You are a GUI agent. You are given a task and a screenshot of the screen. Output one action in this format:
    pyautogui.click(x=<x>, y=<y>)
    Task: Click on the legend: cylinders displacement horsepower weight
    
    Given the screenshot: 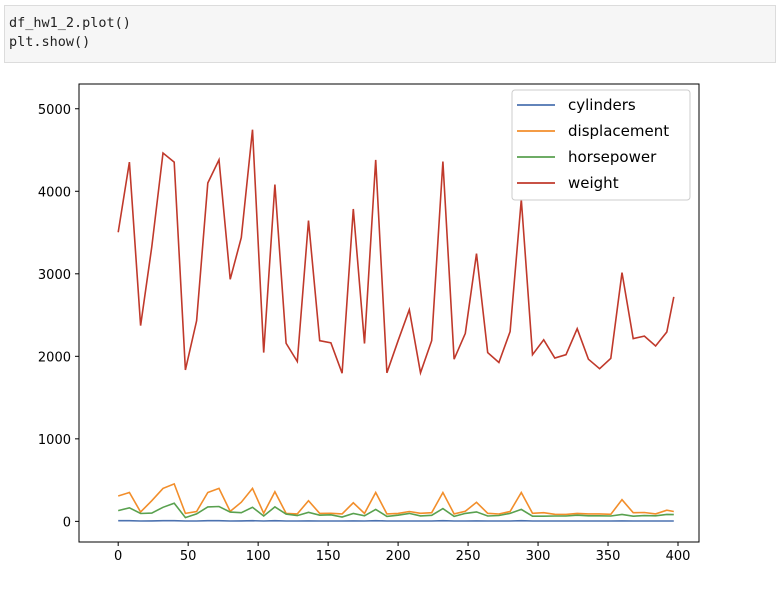 What is the action you would take?
    pyautogui.click(x=601, y=145)
    